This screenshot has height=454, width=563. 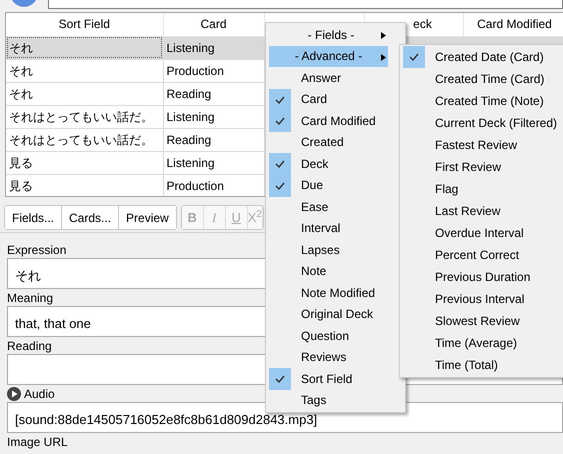 What do you see at coordinates (29, 346) in the screenshot?
I see `field-label: Reading` at bounding box center [29, 346].